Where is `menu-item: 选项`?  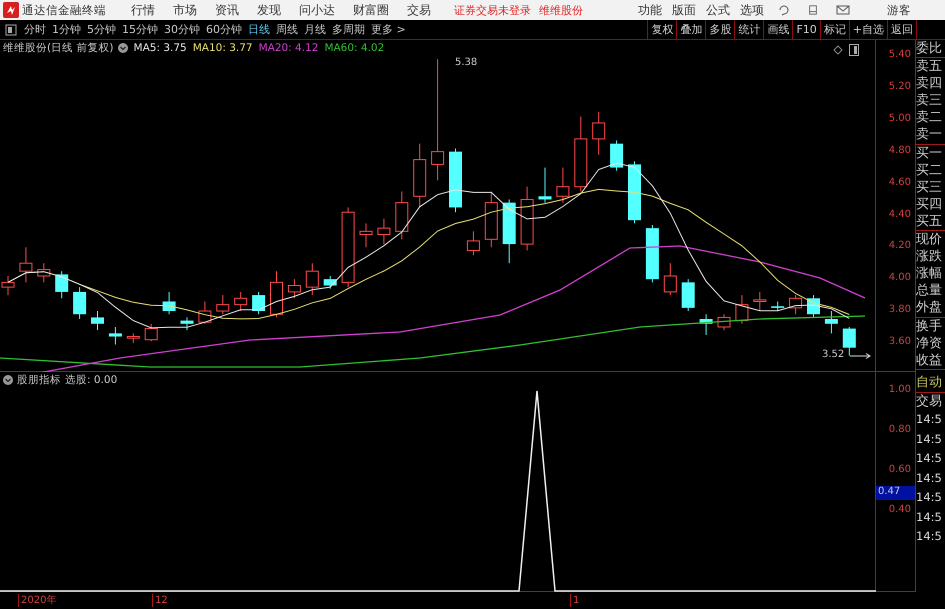
menu-item: 选项 is located at coordinates (752, 10).